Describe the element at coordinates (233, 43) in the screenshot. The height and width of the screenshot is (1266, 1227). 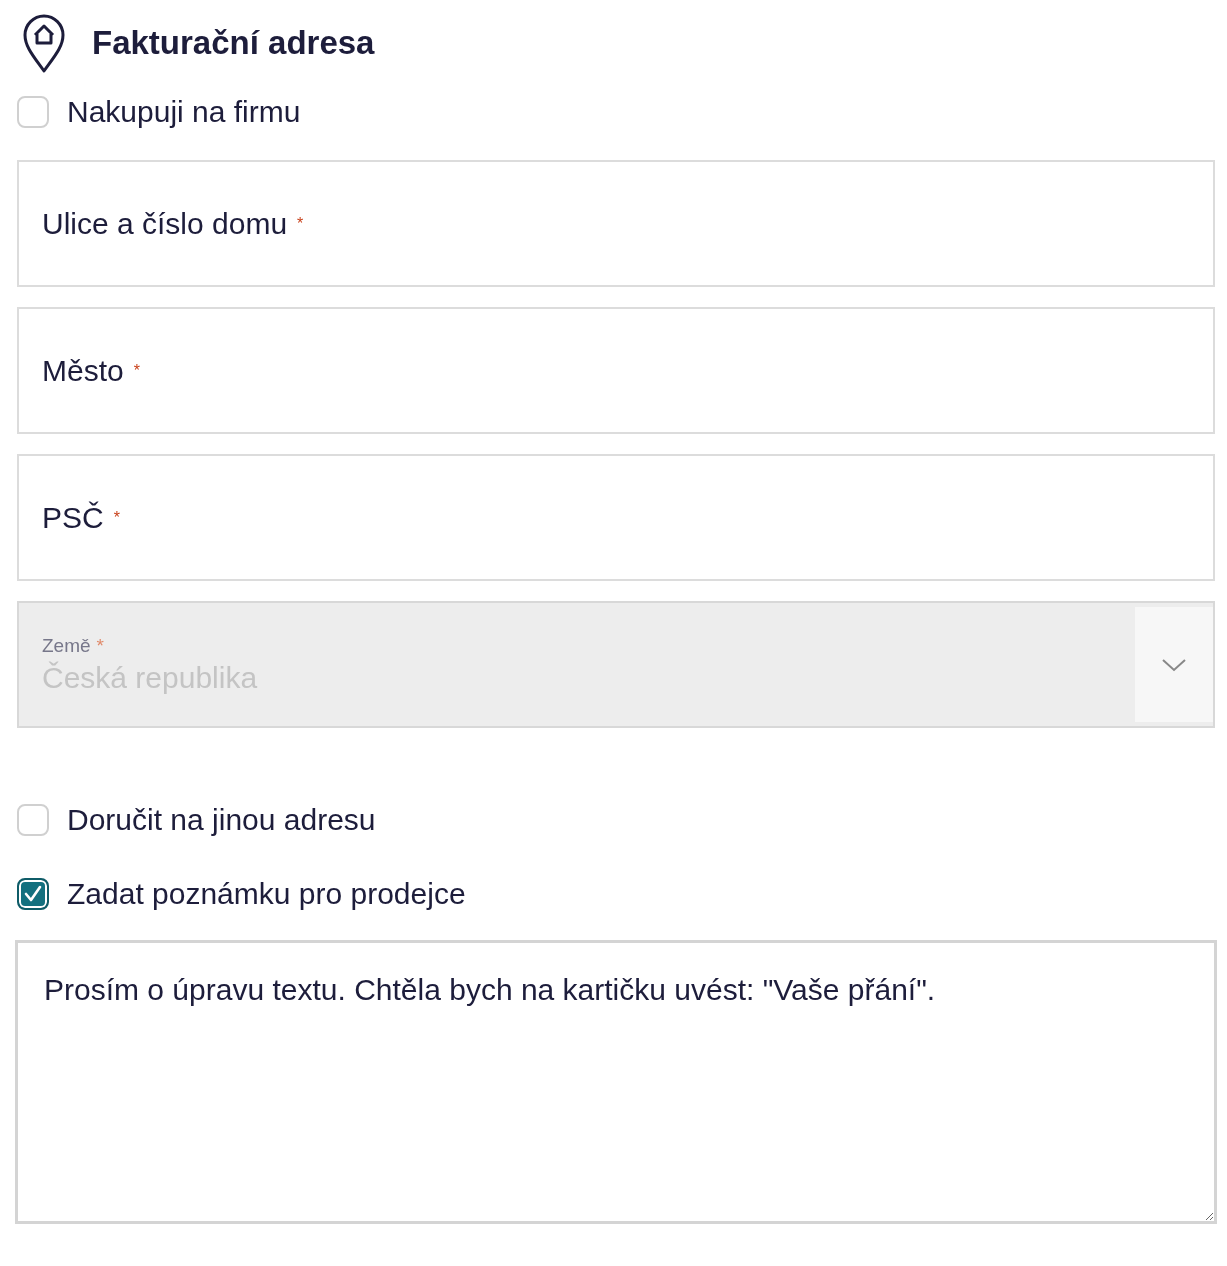
I see `section-title: Fakturační adresa` at that location.